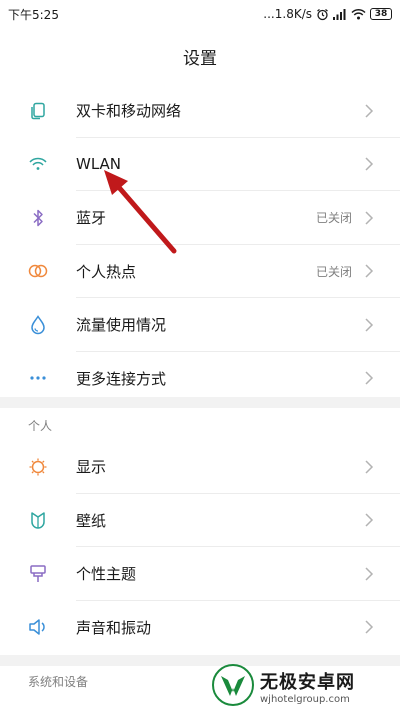 This screenshot has width=400, height=711. What do you see at coordinates (40, 426) in the screenshot?
I see `section-header-personal: 个人` at bounding box center [40, 426].